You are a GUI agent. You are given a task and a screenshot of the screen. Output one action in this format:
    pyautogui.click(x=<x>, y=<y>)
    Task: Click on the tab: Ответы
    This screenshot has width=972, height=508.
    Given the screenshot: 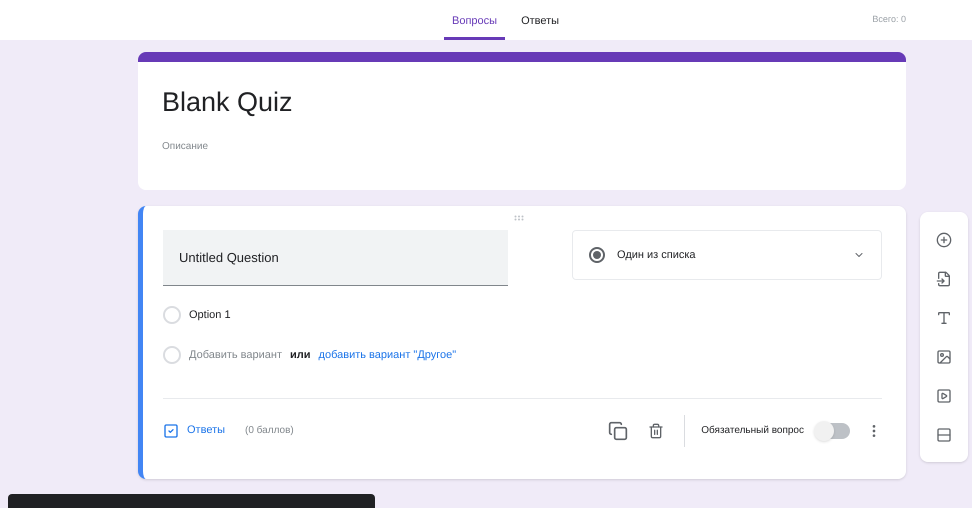 What is the action you would take?
    pyautogui.click(x=540, y=26)
    